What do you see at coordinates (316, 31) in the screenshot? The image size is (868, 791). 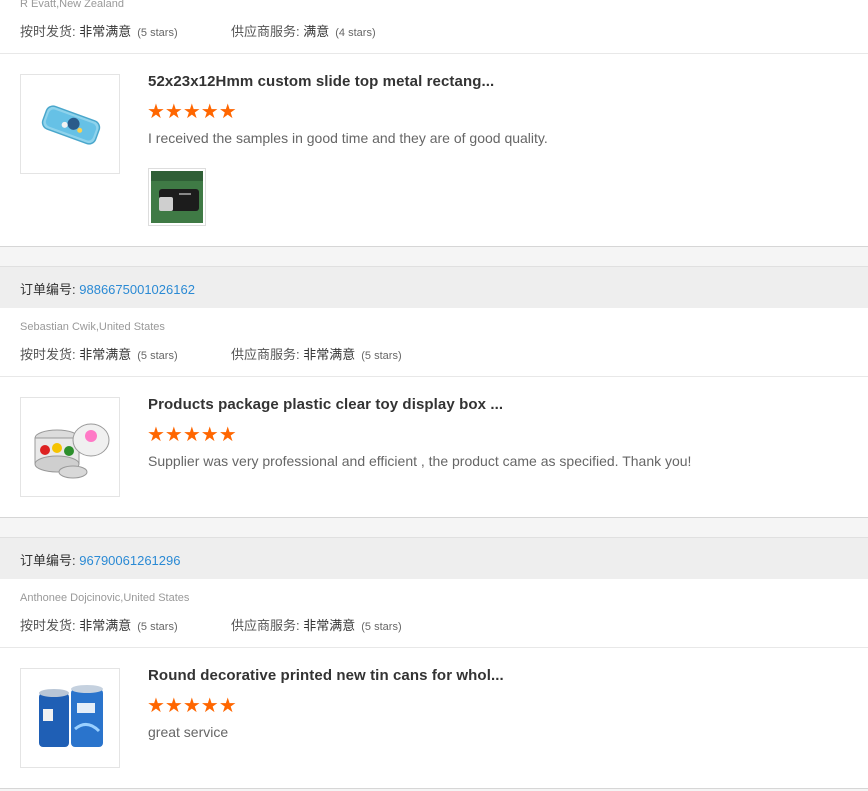 I see `service-value: 满意` at bounding box center [316, 31].